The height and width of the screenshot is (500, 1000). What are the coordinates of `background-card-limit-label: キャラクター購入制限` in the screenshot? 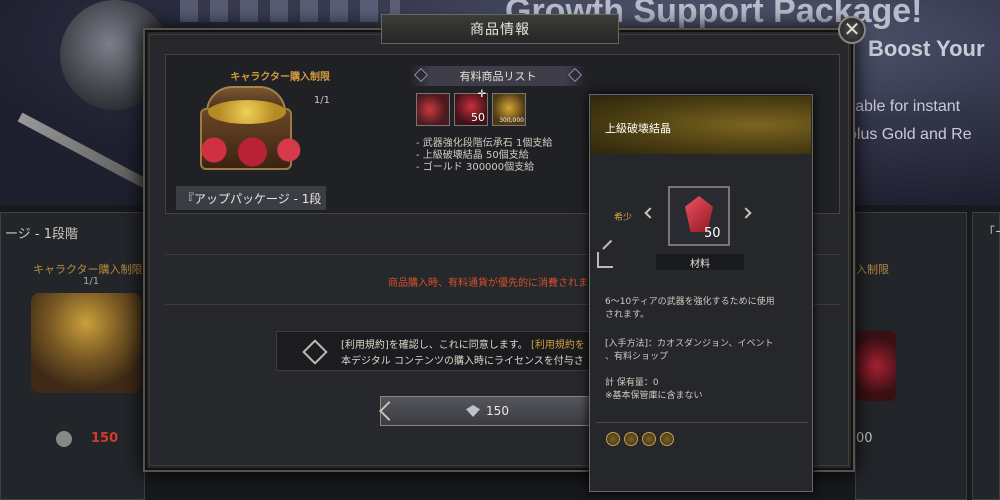 It's located at (88, 269).